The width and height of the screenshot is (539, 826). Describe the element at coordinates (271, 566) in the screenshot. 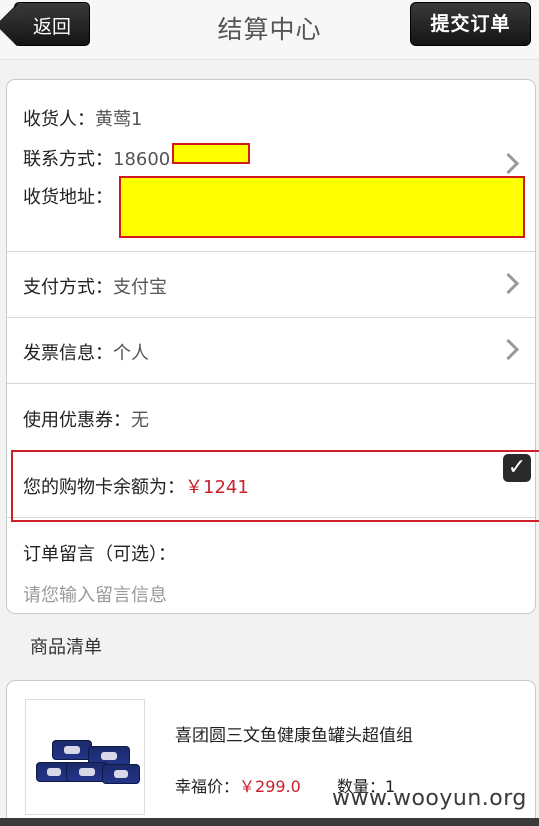

I see `message-row: 订单留言（可选）： 请您输入留言信息` at that location.